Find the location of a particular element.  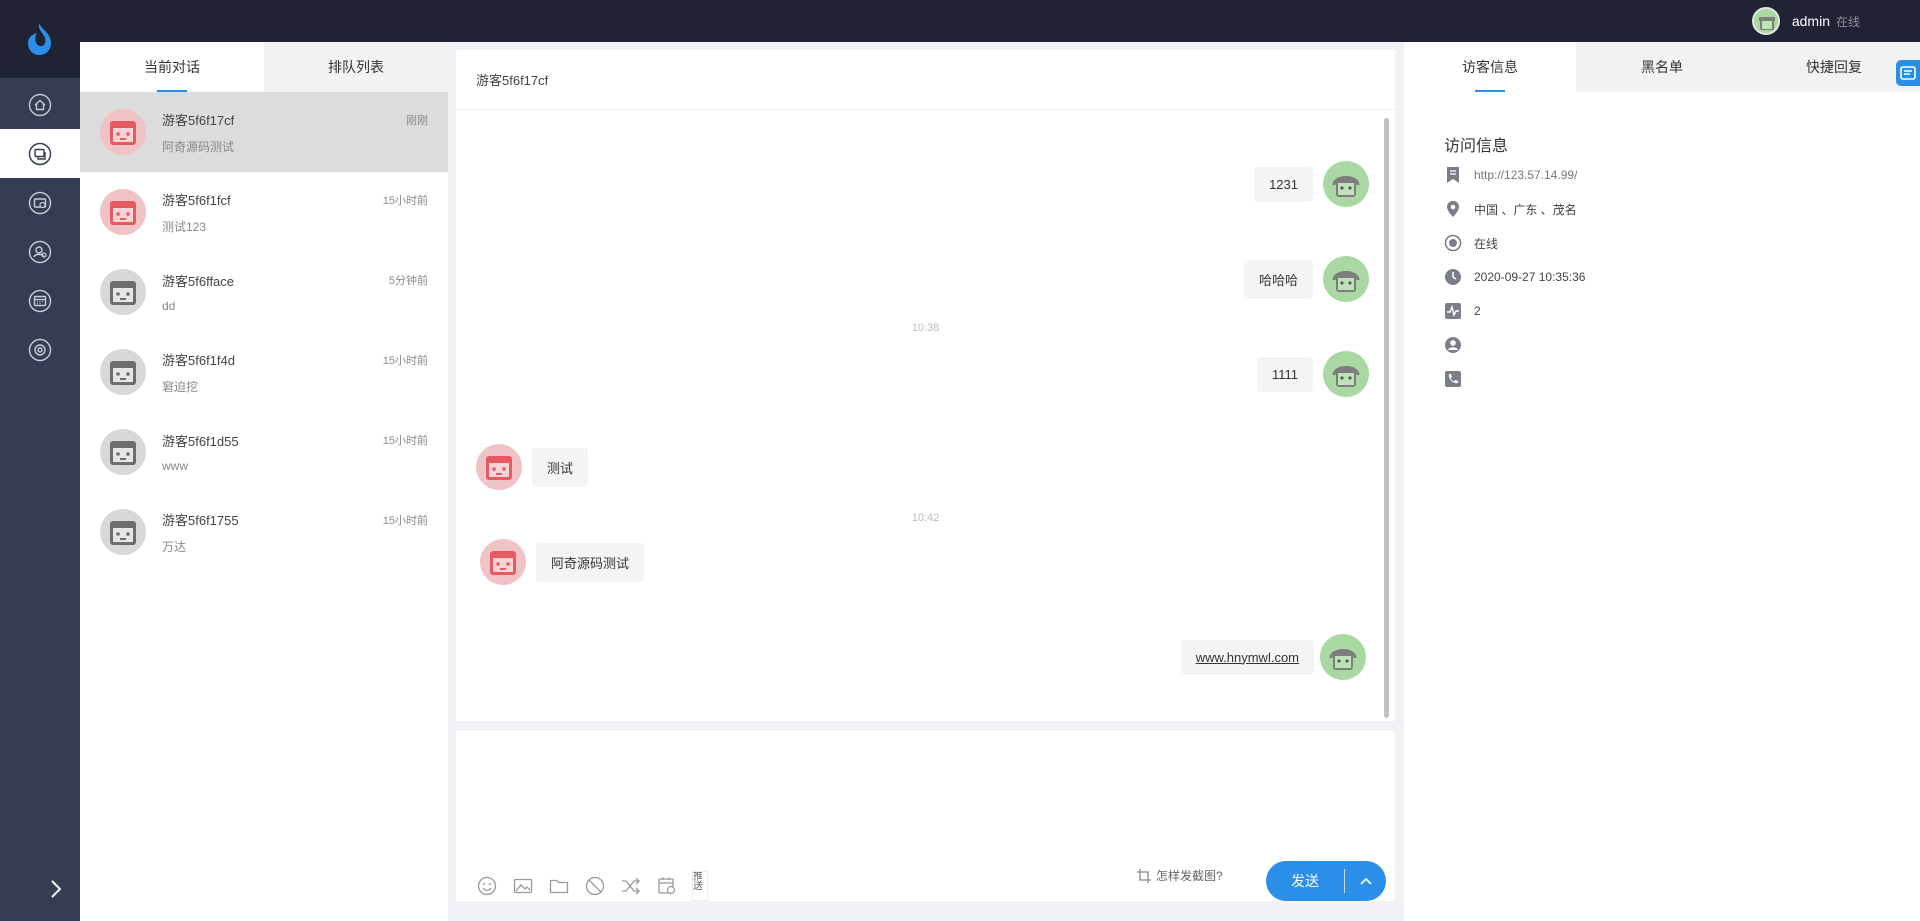

visitor-tabs: 访客信息 黑名单 快捷回复 is located at coordinates (1662, 67).